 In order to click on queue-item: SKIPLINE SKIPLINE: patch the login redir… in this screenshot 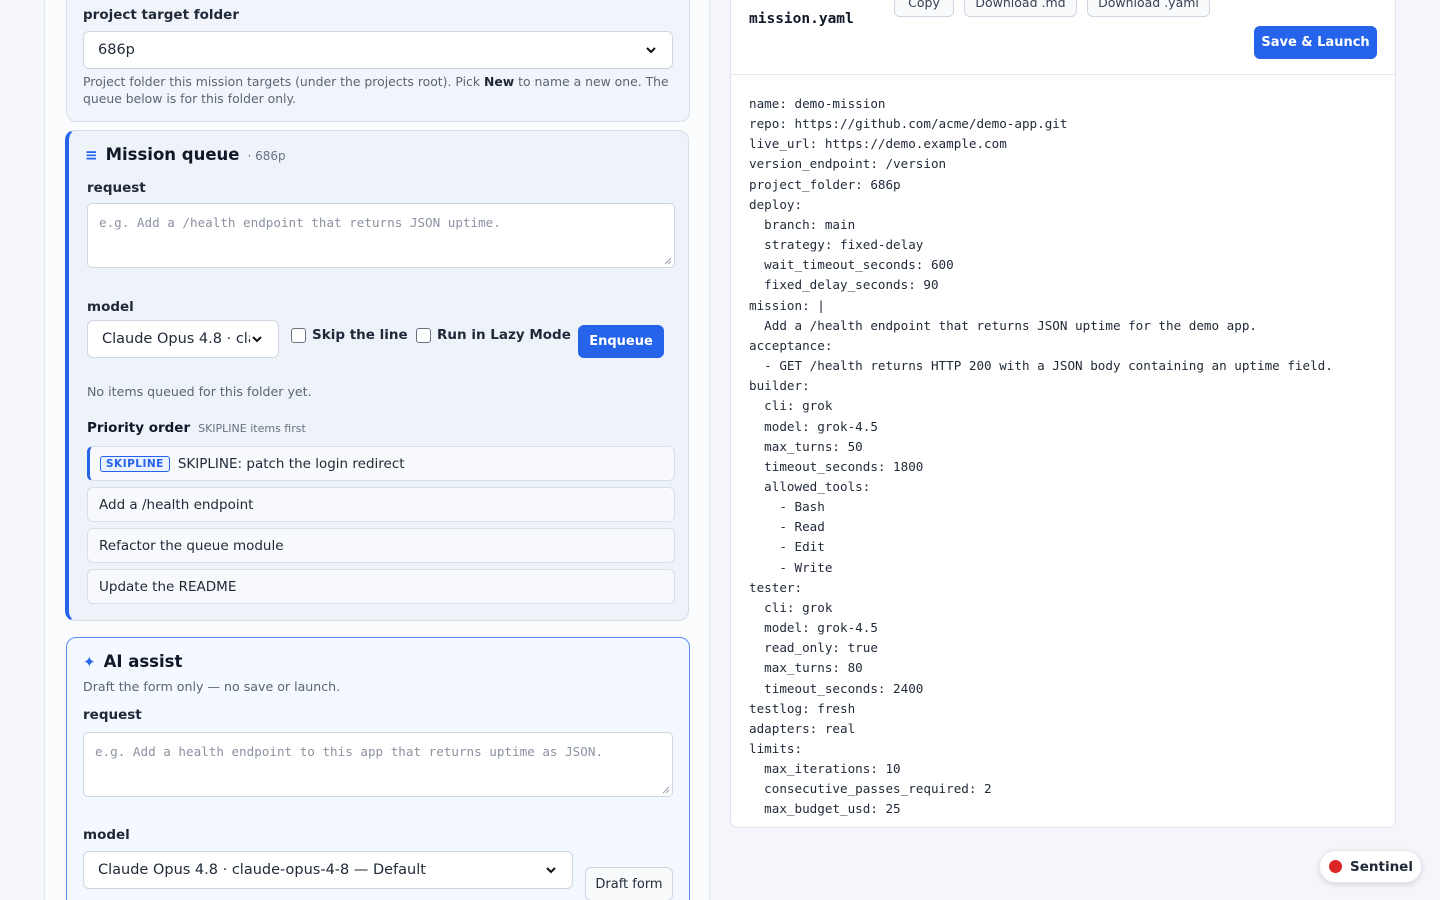, I will do `click(381, 463)`.